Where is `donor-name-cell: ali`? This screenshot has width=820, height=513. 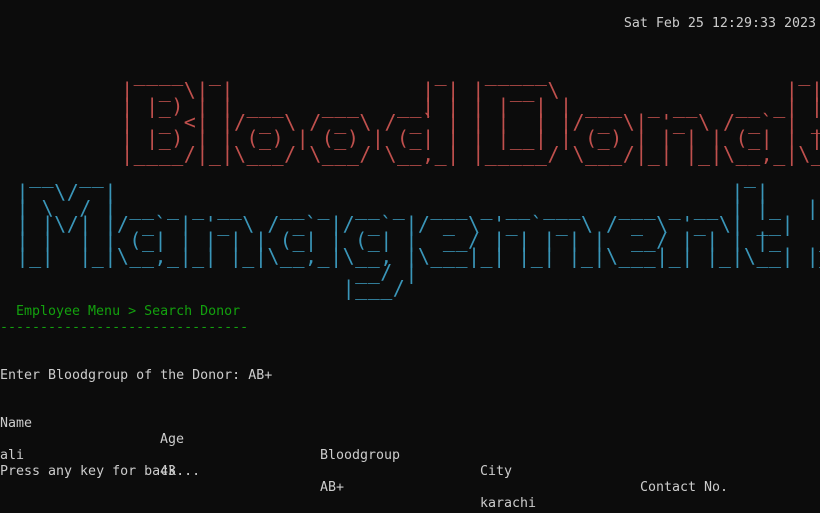 donor-name-cell: ali is located at coordinates (12, 455).